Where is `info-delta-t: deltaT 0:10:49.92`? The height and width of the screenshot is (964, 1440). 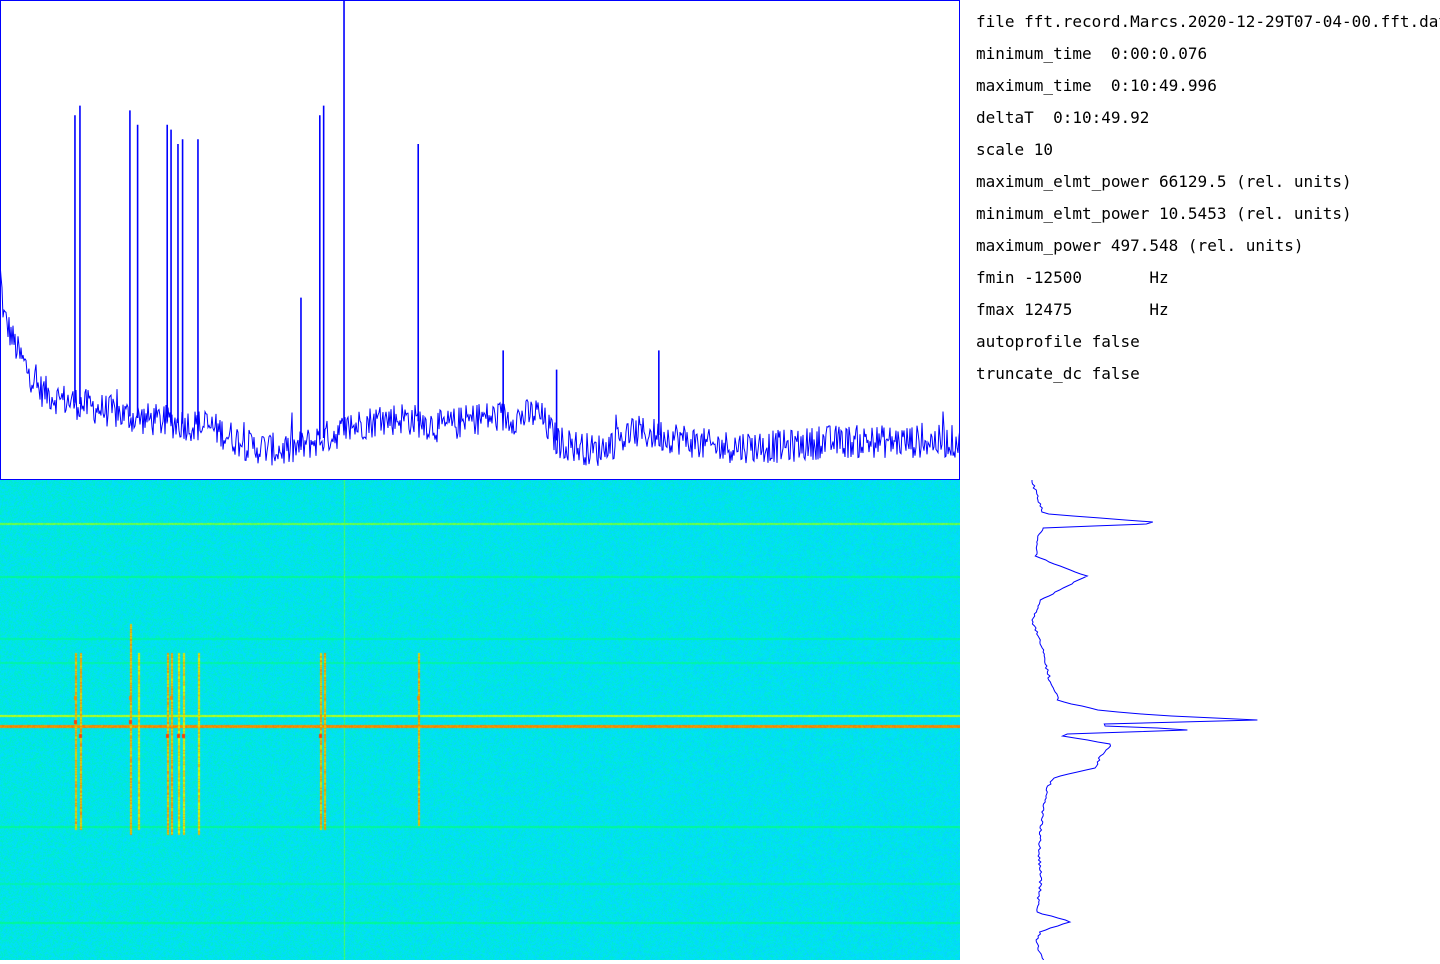
info-delta-t: deltaT 0:10:49.92 is located at coordinates (1063, 117).